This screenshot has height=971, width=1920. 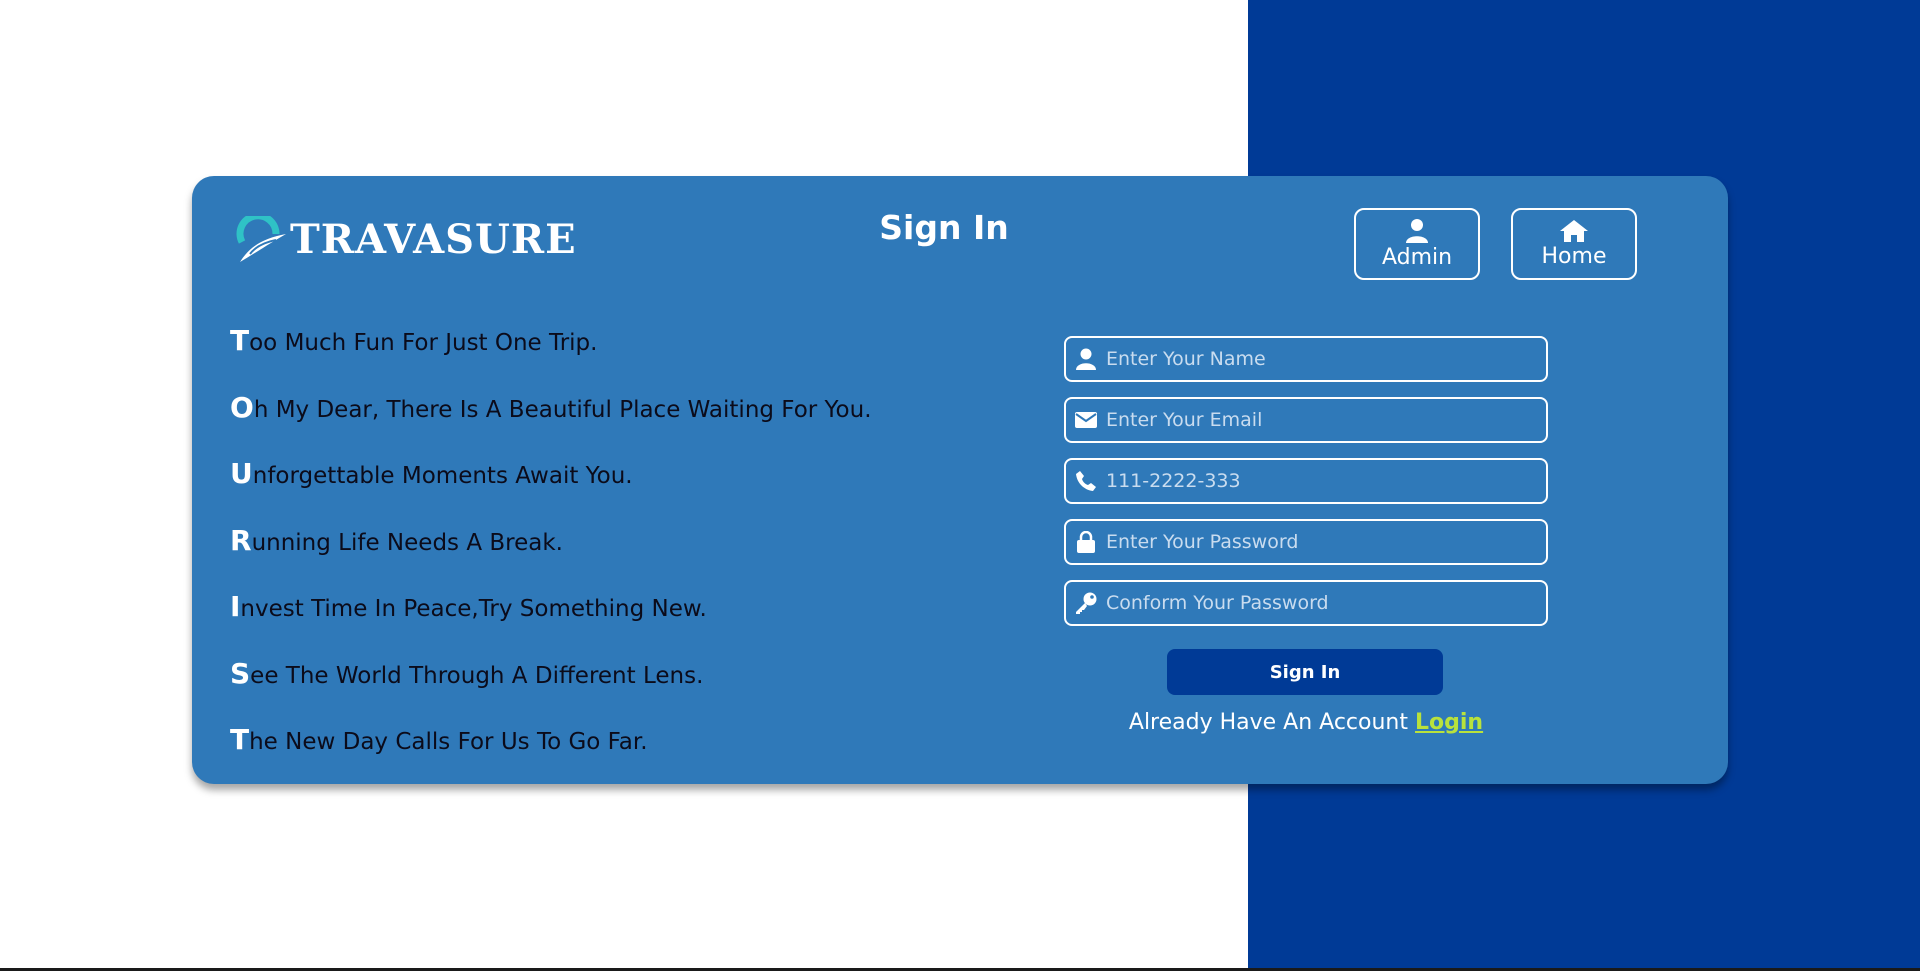 I want to click on slogan-line: The New Day Calls For Us To Go Far., so click(x=439, y=739).